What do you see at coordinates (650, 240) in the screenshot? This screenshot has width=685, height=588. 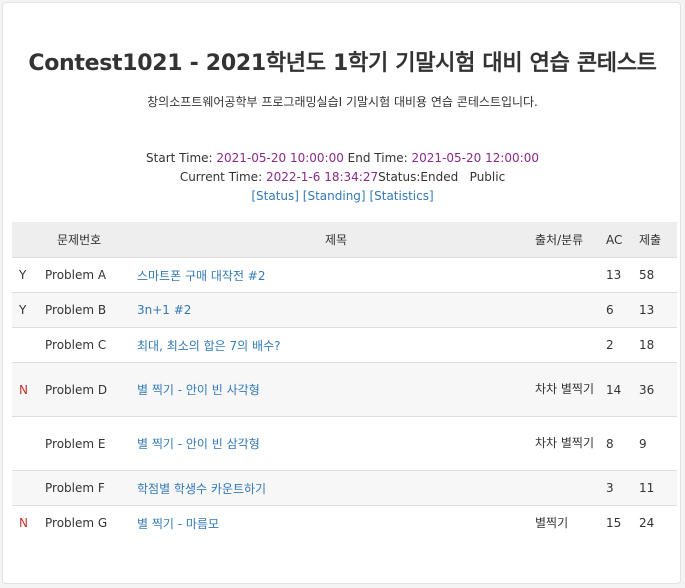 I see `header-submit: 제출` at bounding box center [650, 240].